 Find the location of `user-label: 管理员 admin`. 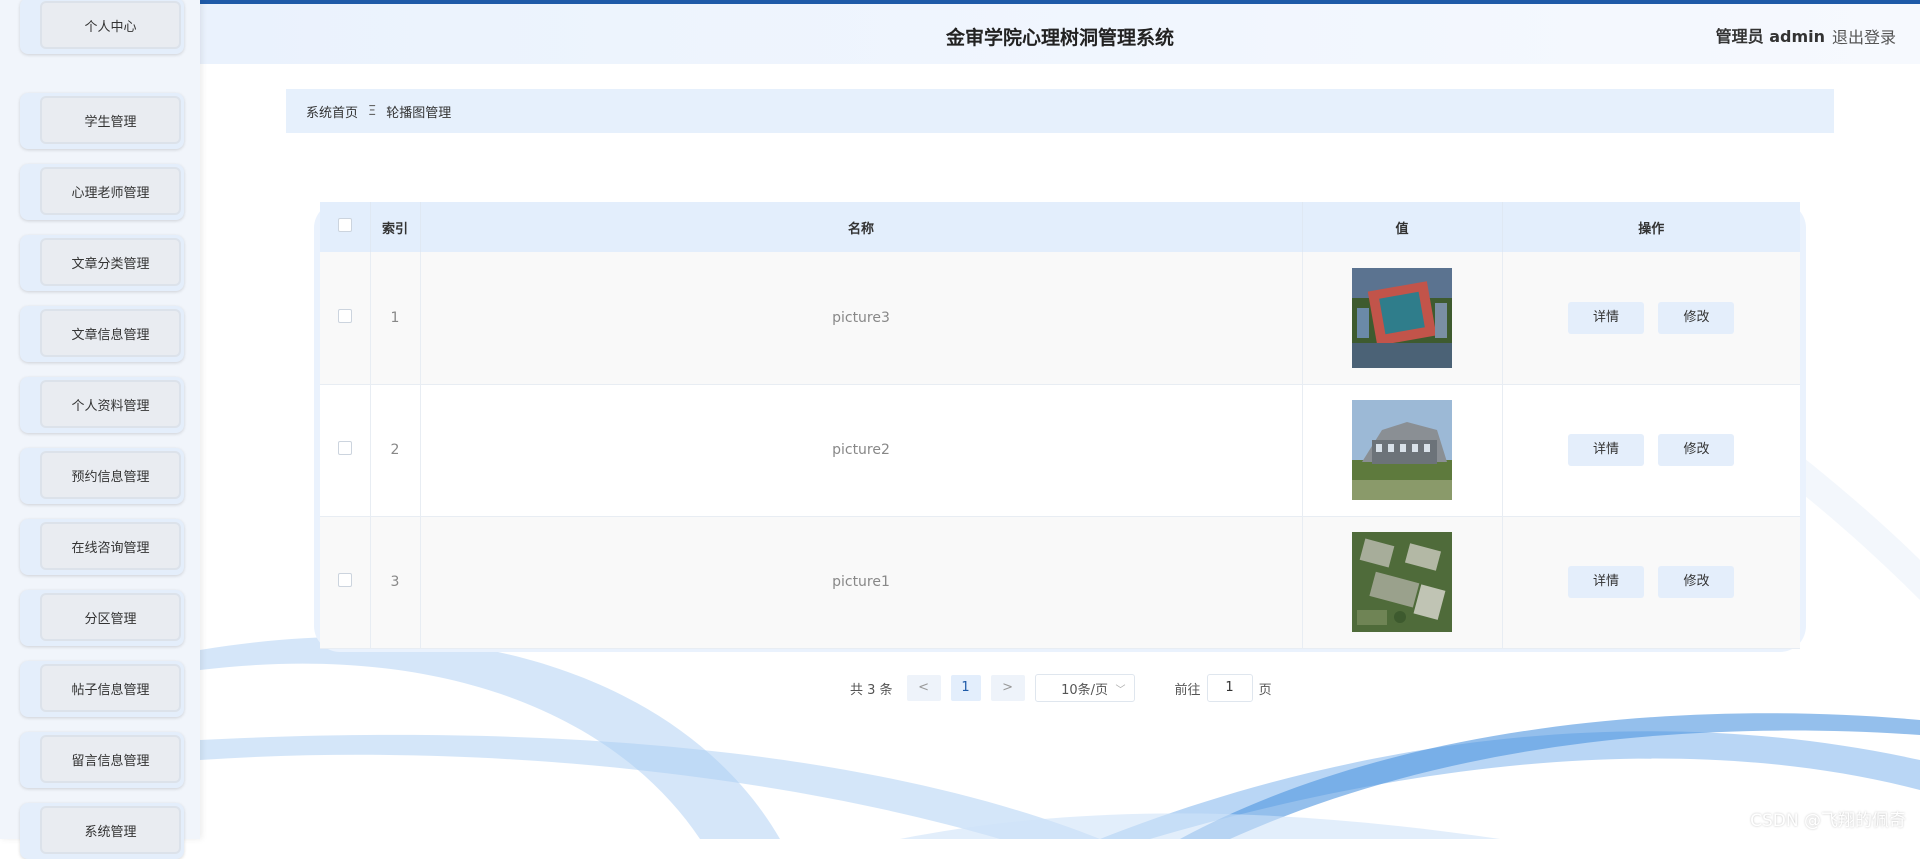

user-label: 管理员 admin is located at coordinates (1770, 36).